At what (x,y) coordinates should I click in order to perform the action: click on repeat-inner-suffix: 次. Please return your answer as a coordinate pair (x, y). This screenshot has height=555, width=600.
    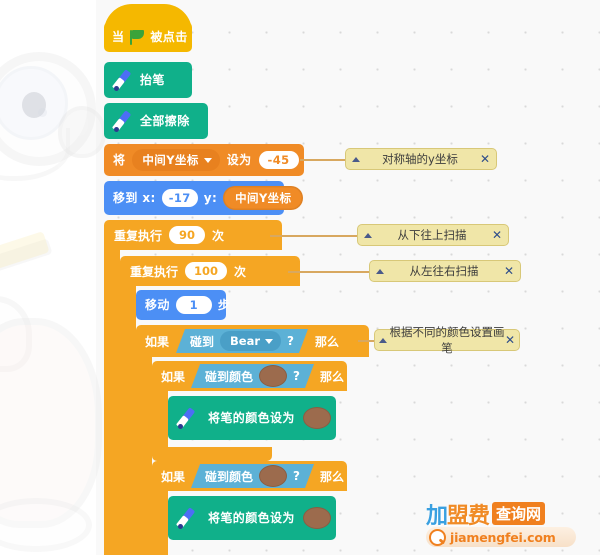
    Looking at the image, I should click on (240, 271).